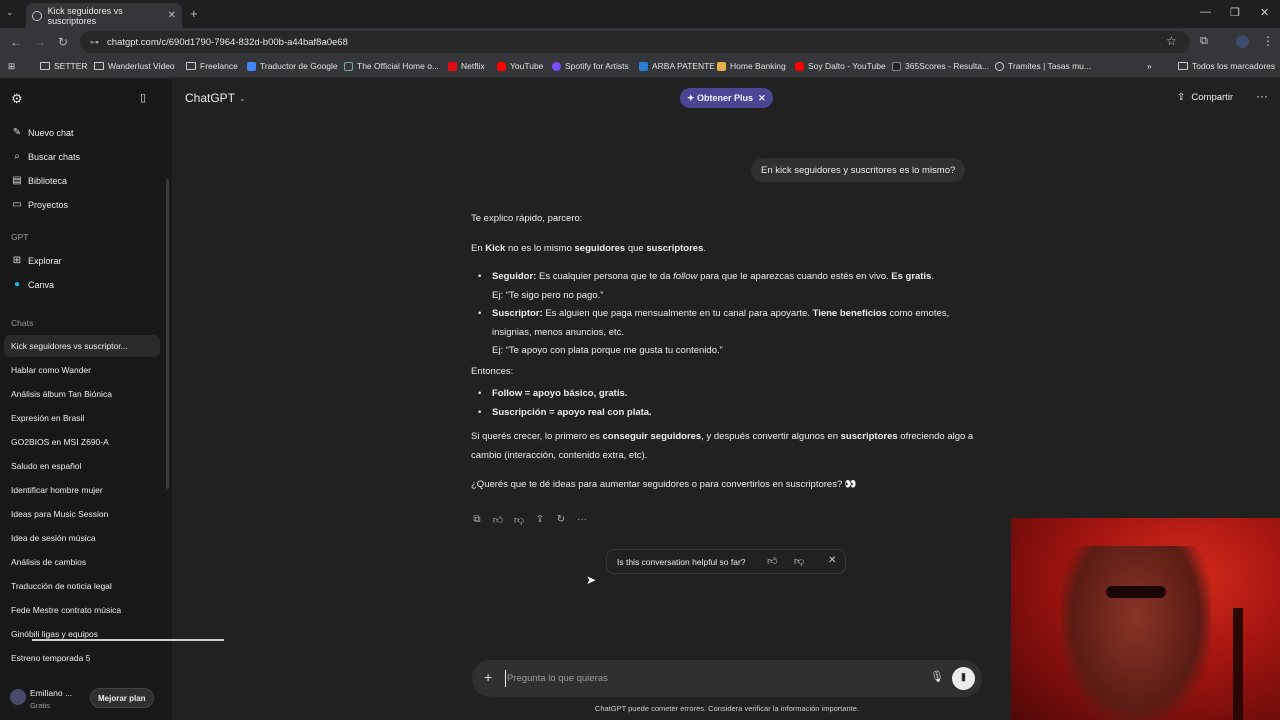 The width and height of the screenshot is (1280, 720). Describe the element at coordinates (42, 132) in the screenshot. I see `sidebar-item-new-chat: ✎ Nuevo chat` at that location.